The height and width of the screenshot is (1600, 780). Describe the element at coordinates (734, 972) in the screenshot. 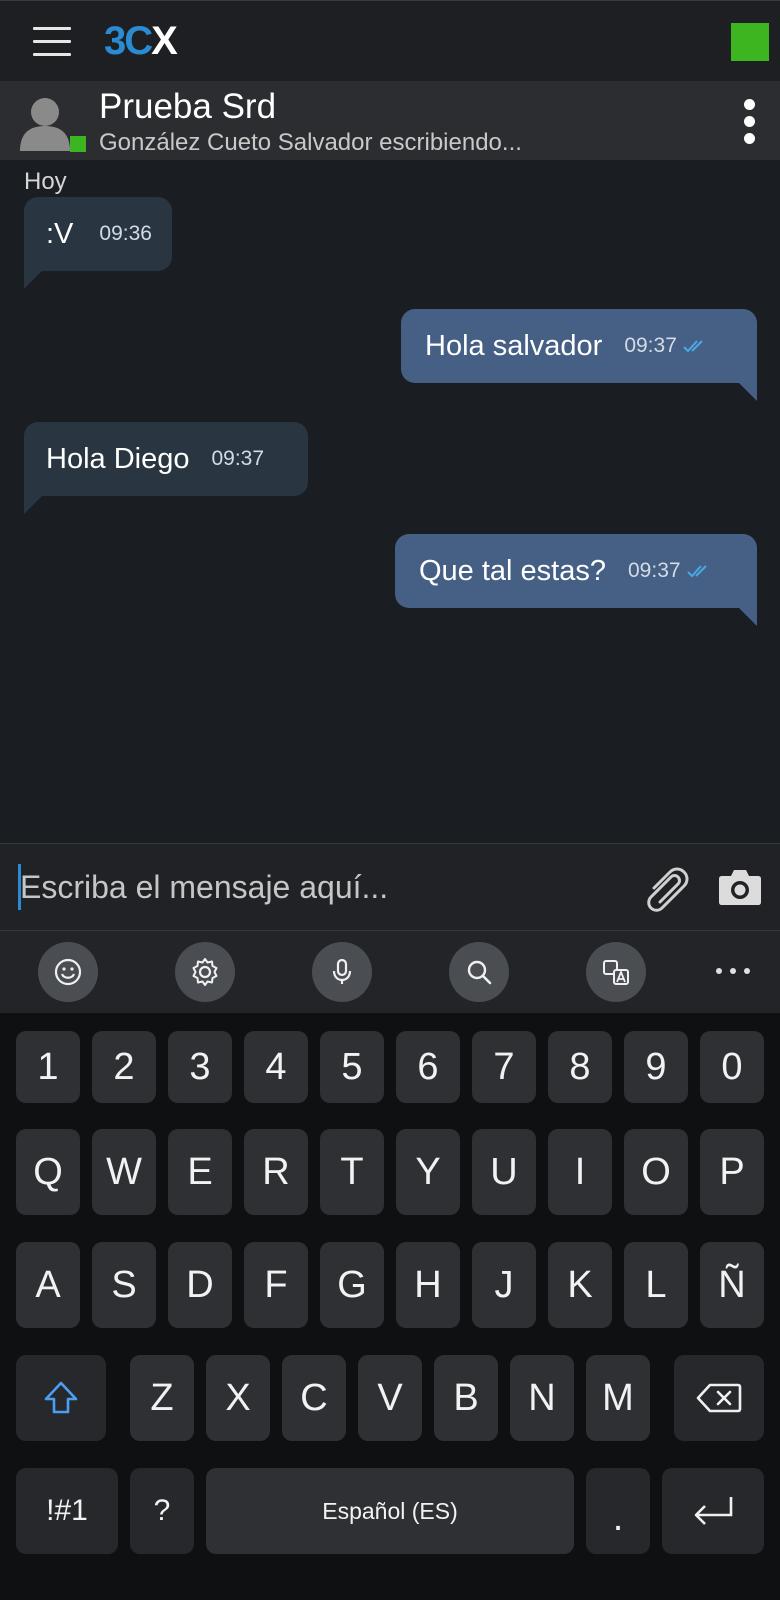

I see `more-icon` at that location.